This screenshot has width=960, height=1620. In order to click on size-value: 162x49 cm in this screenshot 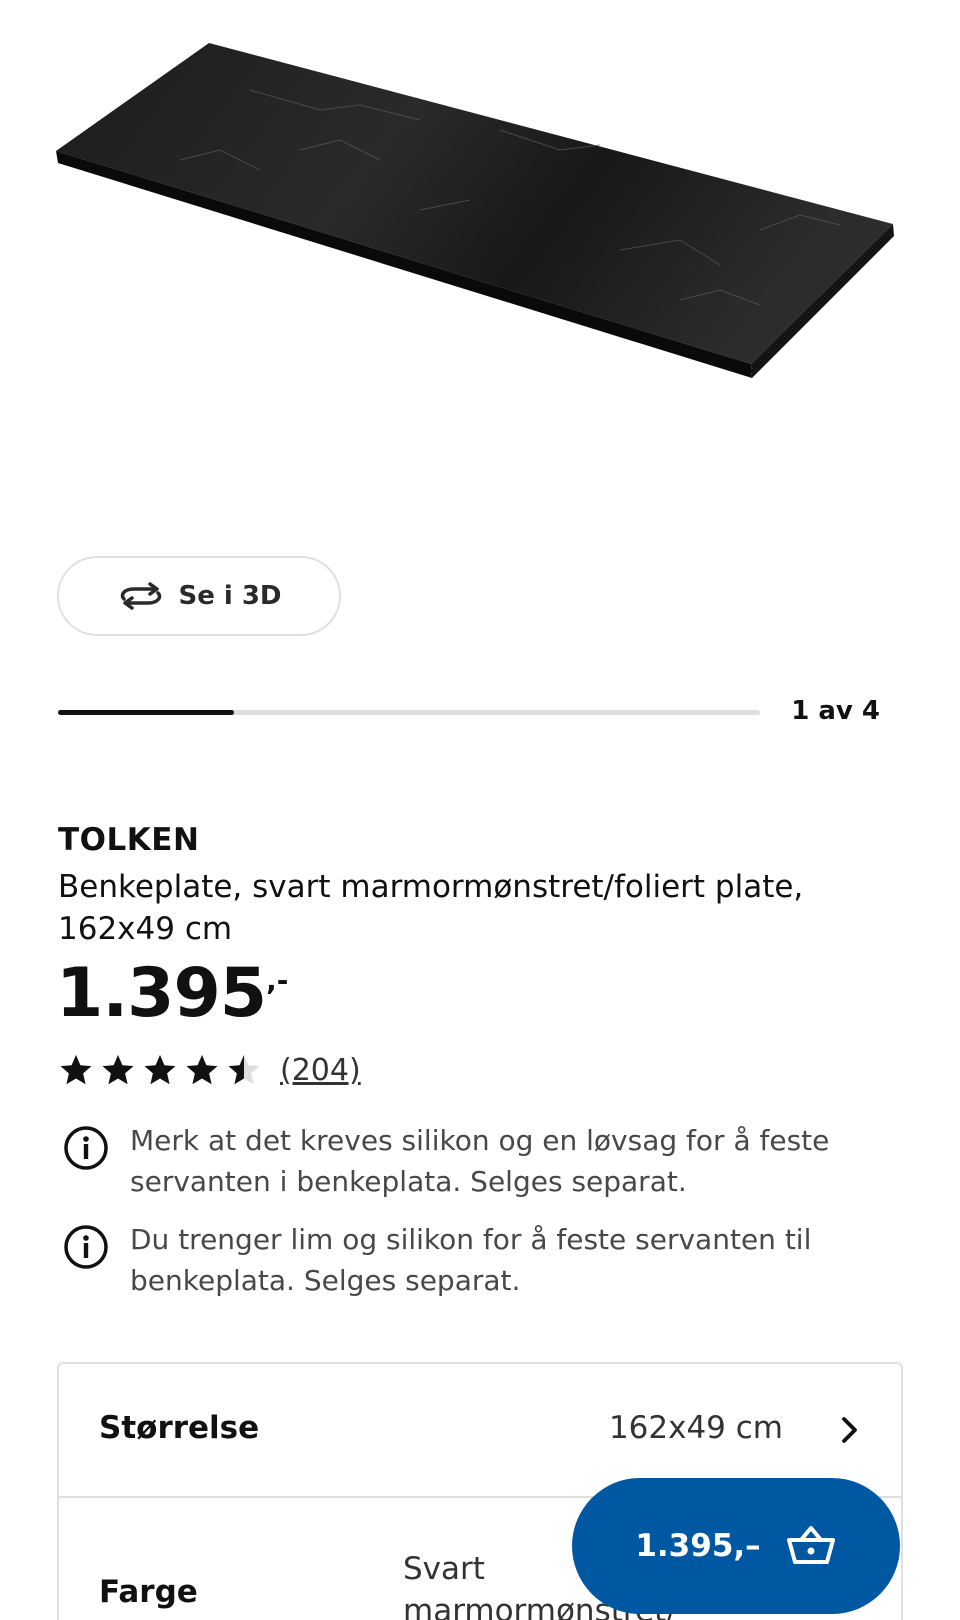, I will do `click(695, 1428)`.